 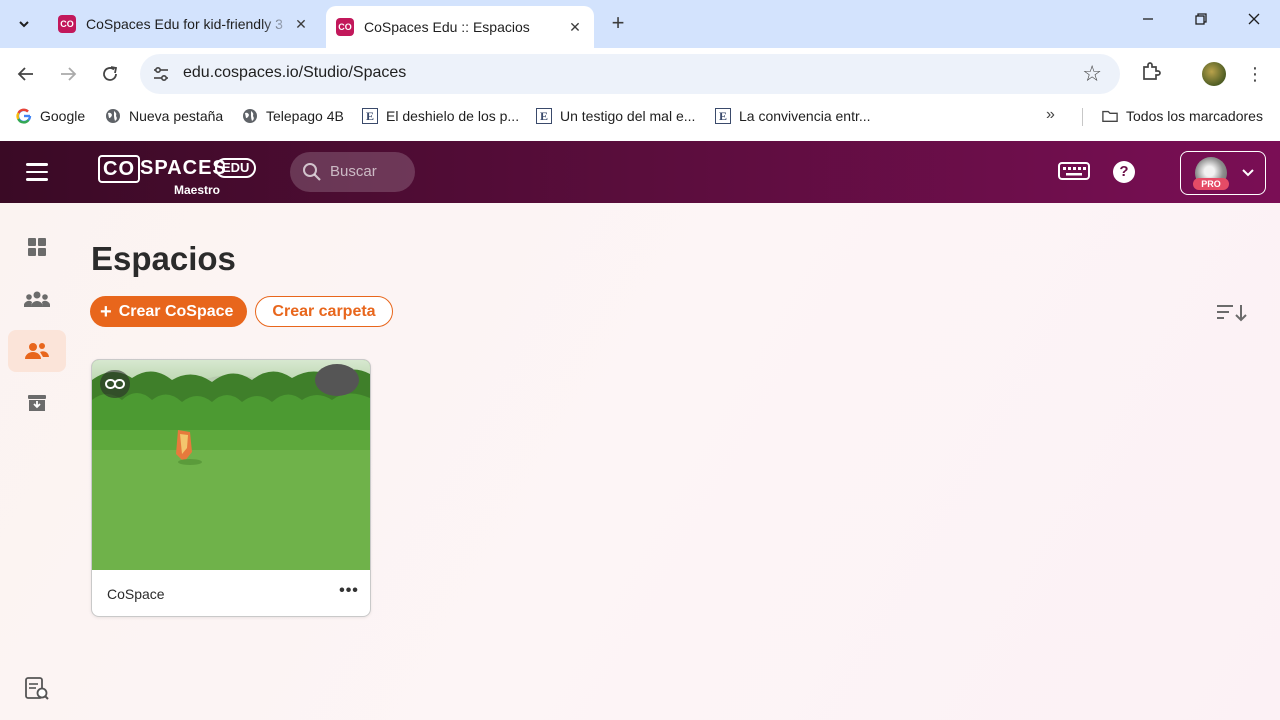 What do you see at coordinates (1151, 71) in the screenshot?
I see `extensions-puzzle-icon` at bounding box center [1151, 71].